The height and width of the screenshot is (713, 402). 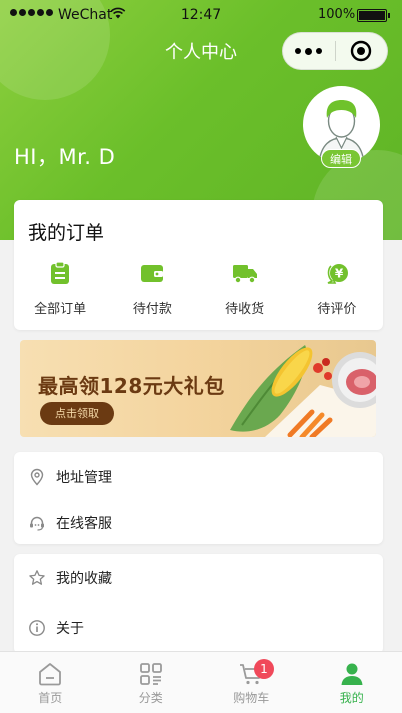 What do you see at coordinates (337, 288) in the screenshot?
I see `order-pending-review-button: ¥ 待评价` at bounding box center [337, 288].